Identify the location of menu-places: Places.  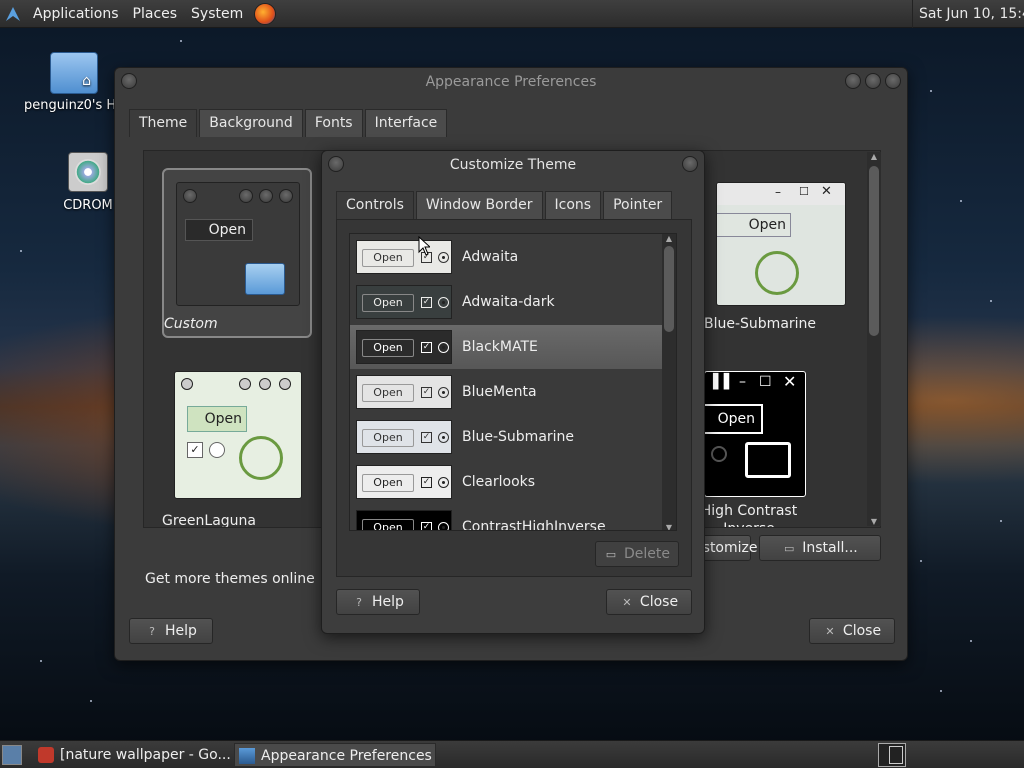
(155, 14).